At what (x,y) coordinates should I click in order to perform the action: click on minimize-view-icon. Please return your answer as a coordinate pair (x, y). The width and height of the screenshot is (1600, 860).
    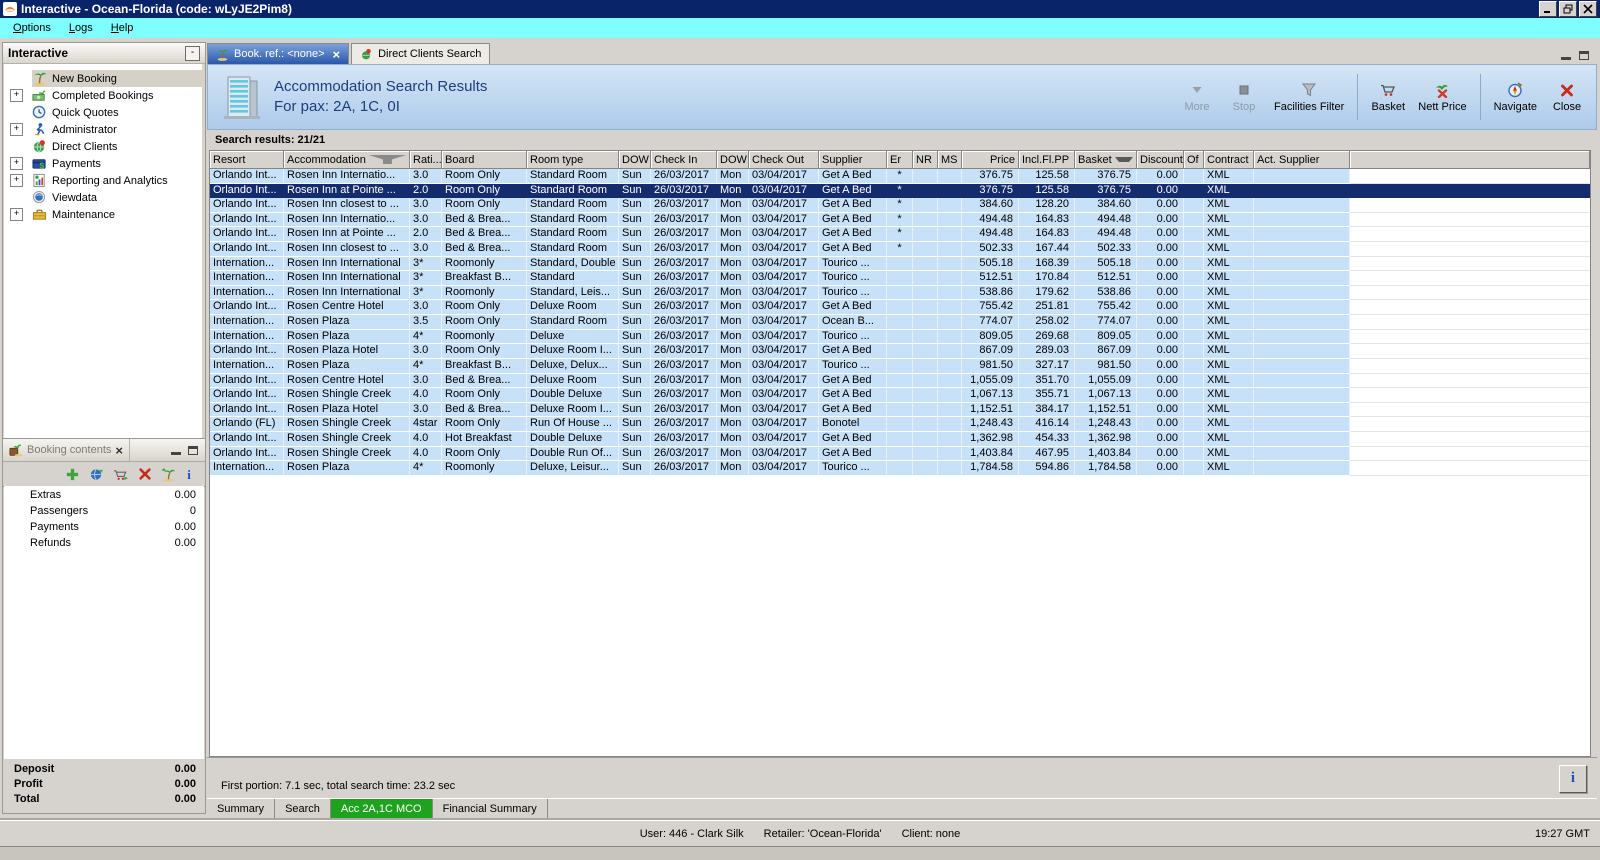
    Looking at the image, I should click on (1566, 58).